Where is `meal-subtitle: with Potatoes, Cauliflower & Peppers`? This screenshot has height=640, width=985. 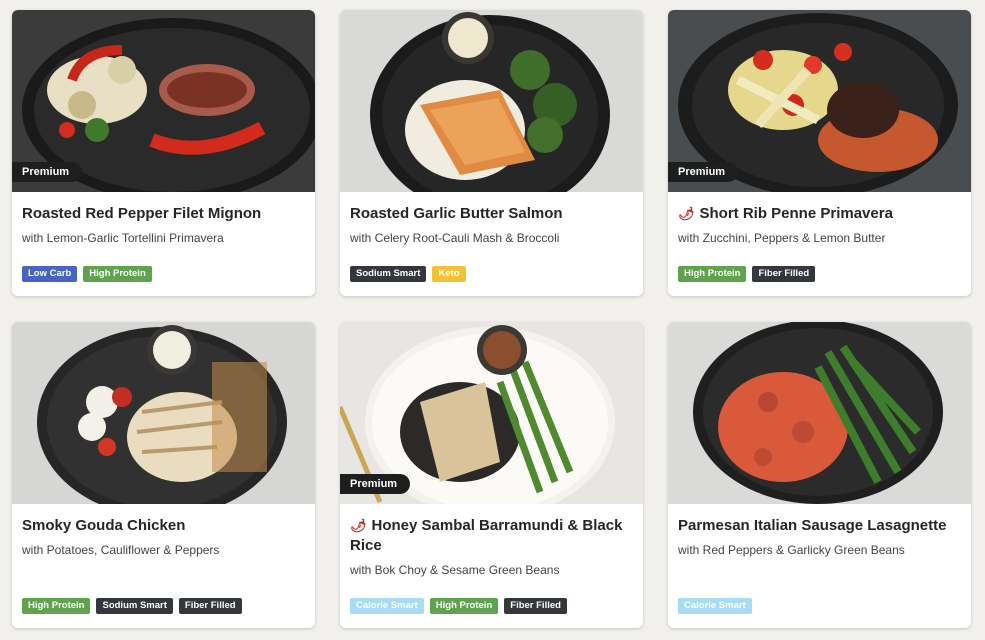
meal-subtitle: with Potatoes, Cauliflower & Peppers is located at coordinates (121, 550).